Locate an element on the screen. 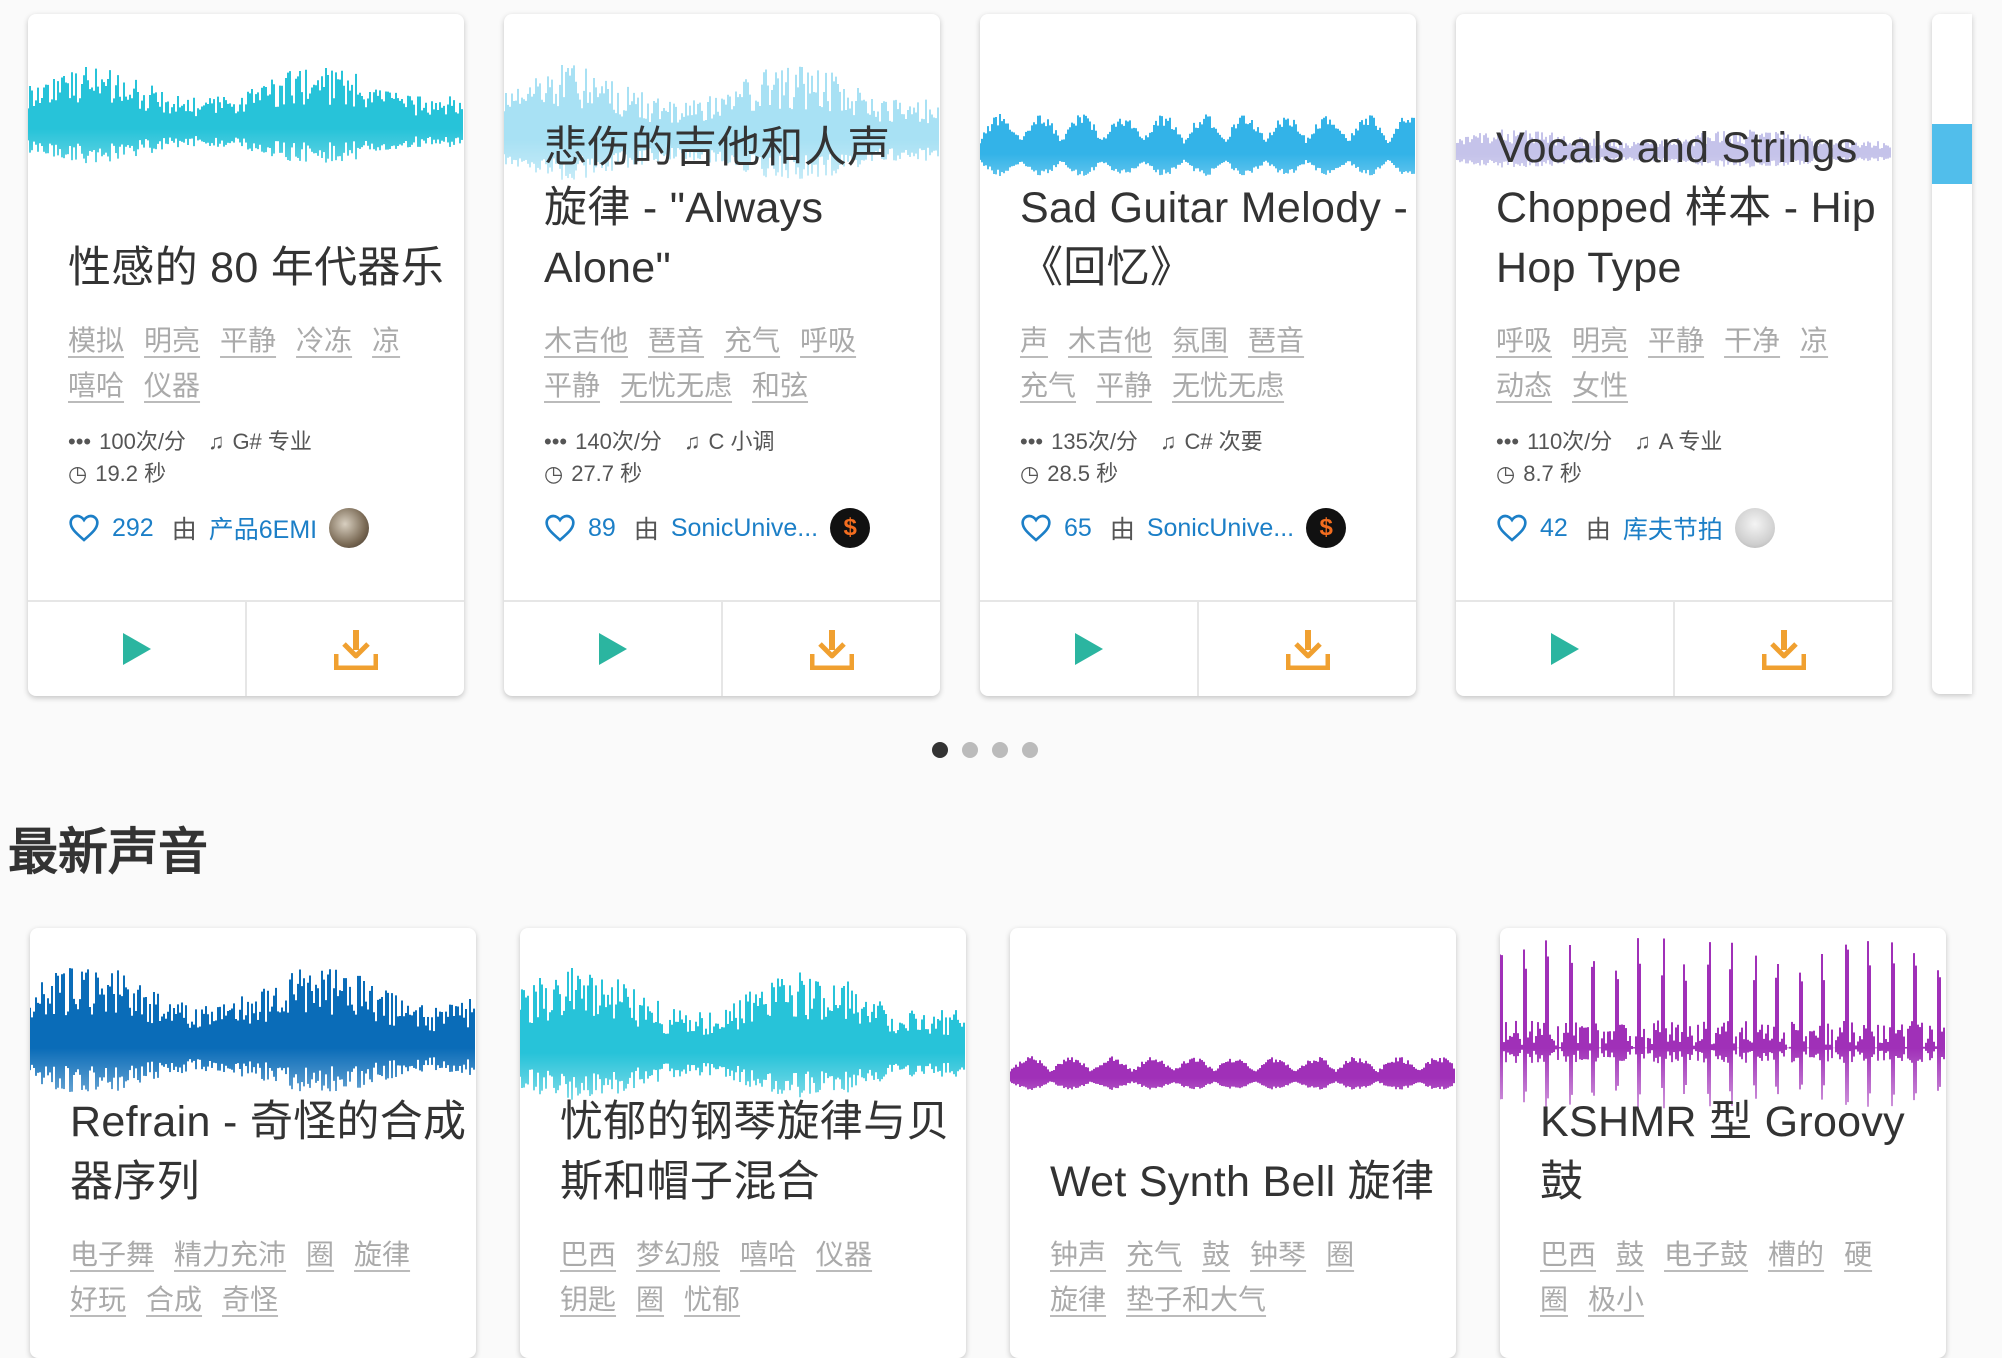 This screenshot has width=2002, height=1358. tag: 忧郁 is located at coordinates (712, 1299).